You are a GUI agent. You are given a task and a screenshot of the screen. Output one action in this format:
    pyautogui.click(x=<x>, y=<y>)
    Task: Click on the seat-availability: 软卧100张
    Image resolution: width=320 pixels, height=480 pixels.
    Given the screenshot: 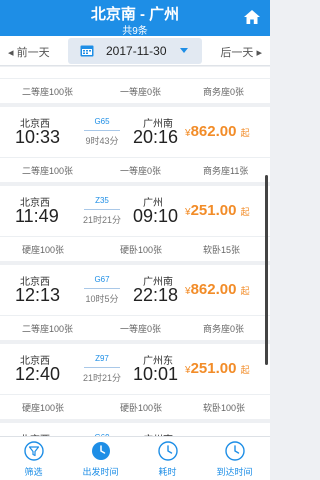 What is the action you would take?
    pyautogui.click(x=224, y=408)
    